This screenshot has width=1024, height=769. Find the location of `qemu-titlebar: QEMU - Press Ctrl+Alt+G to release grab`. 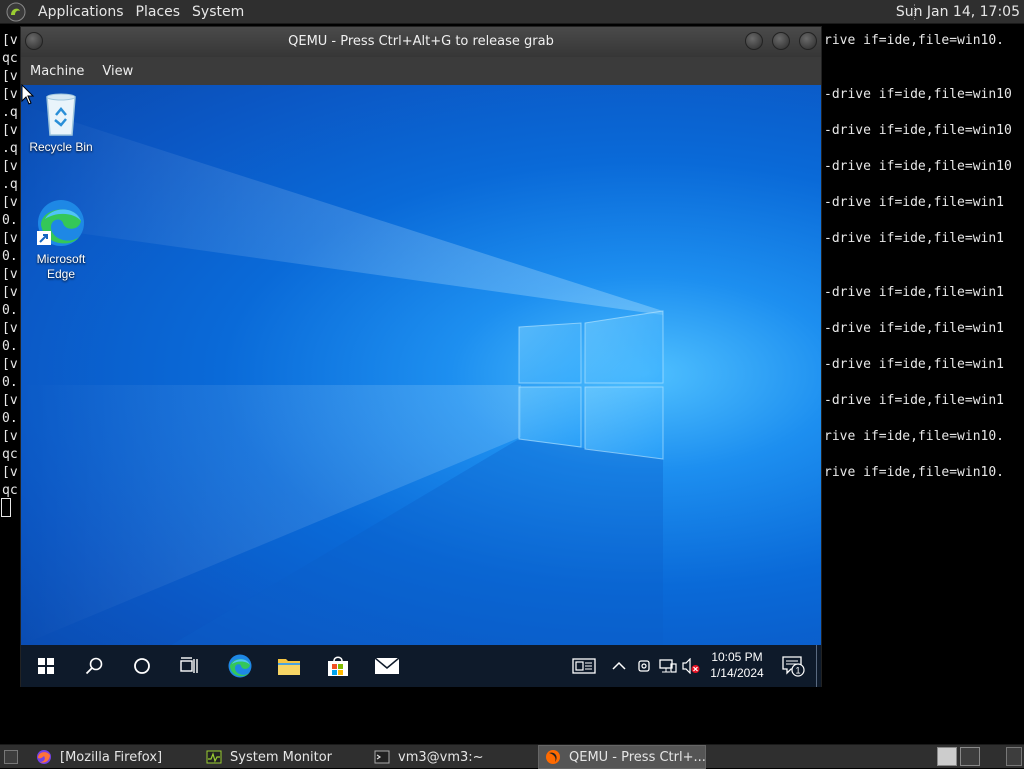

qemu-titlebar: QEMU - Press Ctrl+Alt+G to release grab is located at coordinates (421, 42).